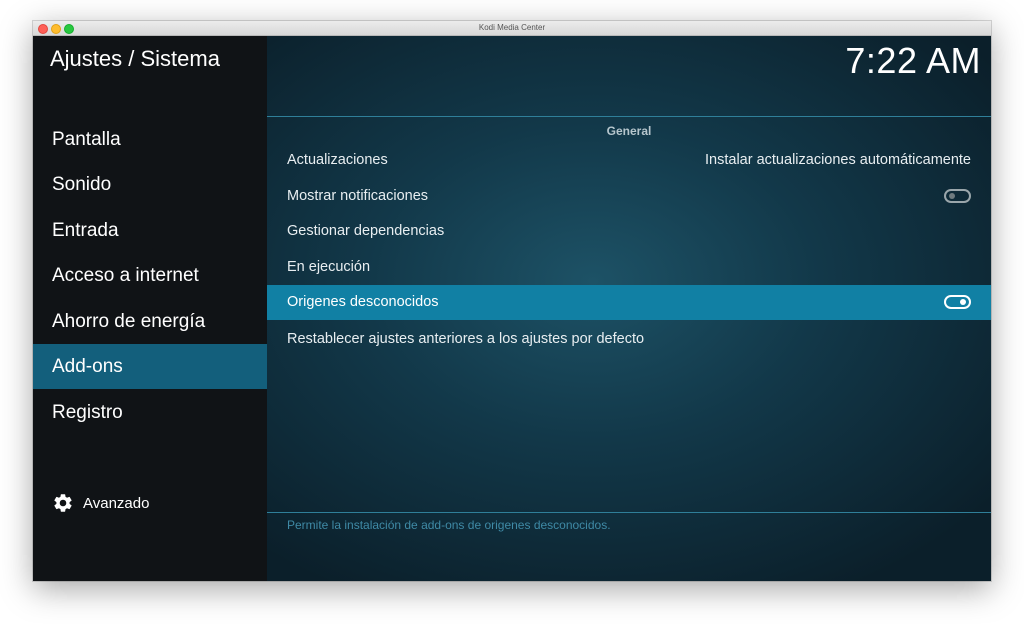  Describe the element at coordinates (150, 230) in the screenshot. I see `sidebar-item-entrada: Entrada` at that location.